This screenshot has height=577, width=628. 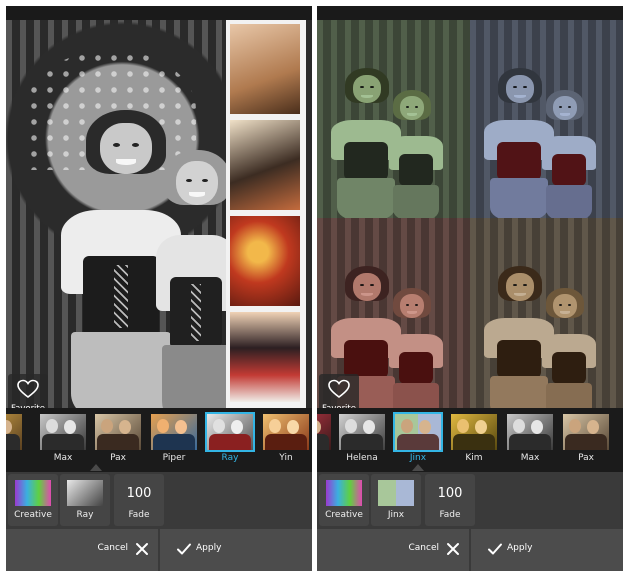 What do you see at coordinates (85, 515) in the screenshot?
I see `current-filter-label: Ray` at bounding box center [85, 515].